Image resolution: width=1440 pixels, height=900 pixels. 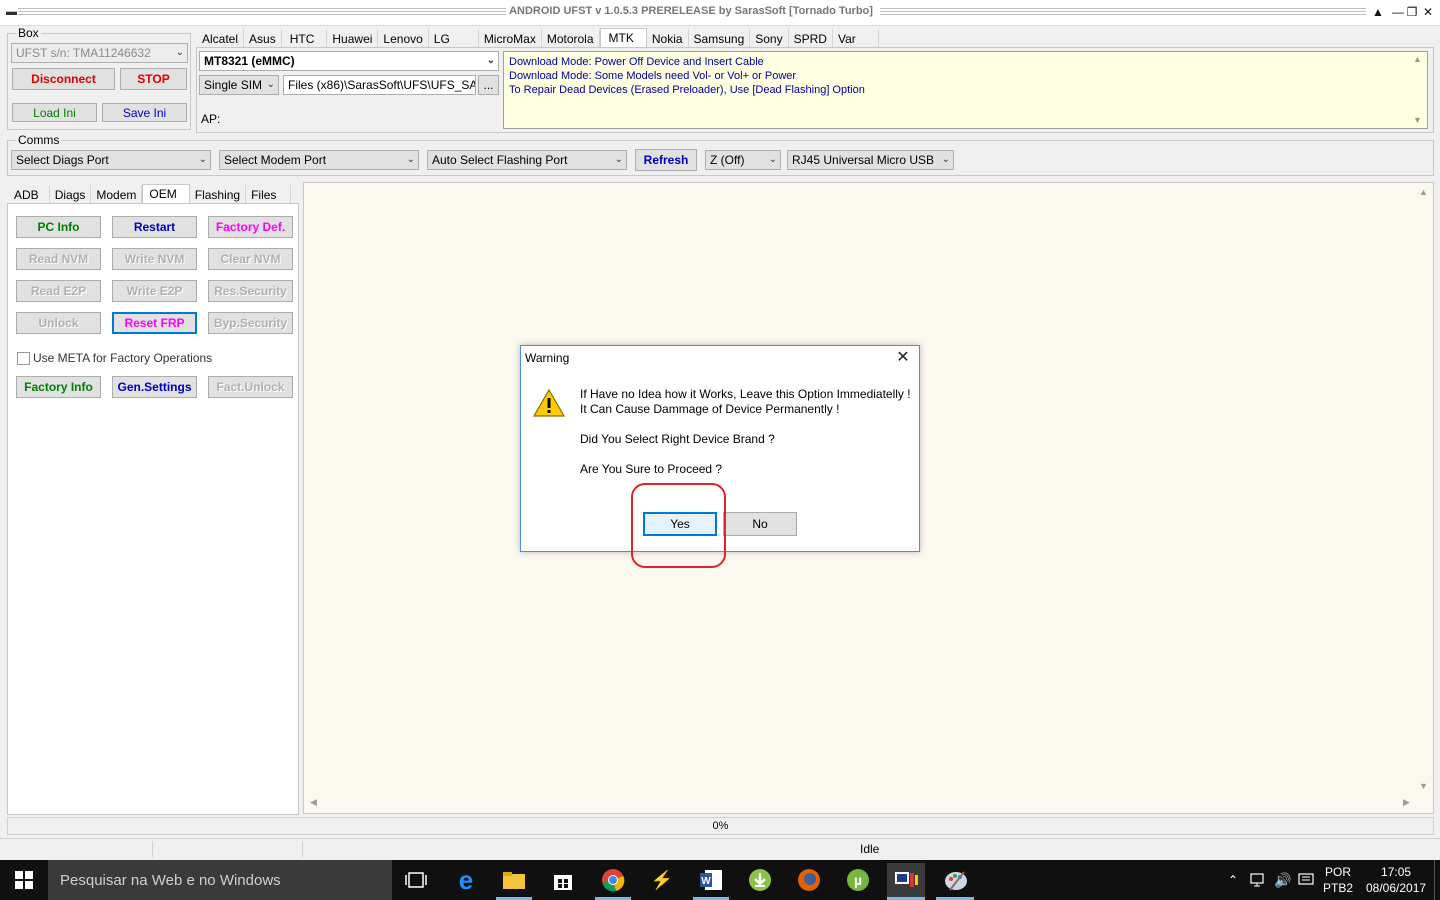 I want to click on taskbar-search-box: Pesquisar na Web e no Windows, so click(x=220, y=880).